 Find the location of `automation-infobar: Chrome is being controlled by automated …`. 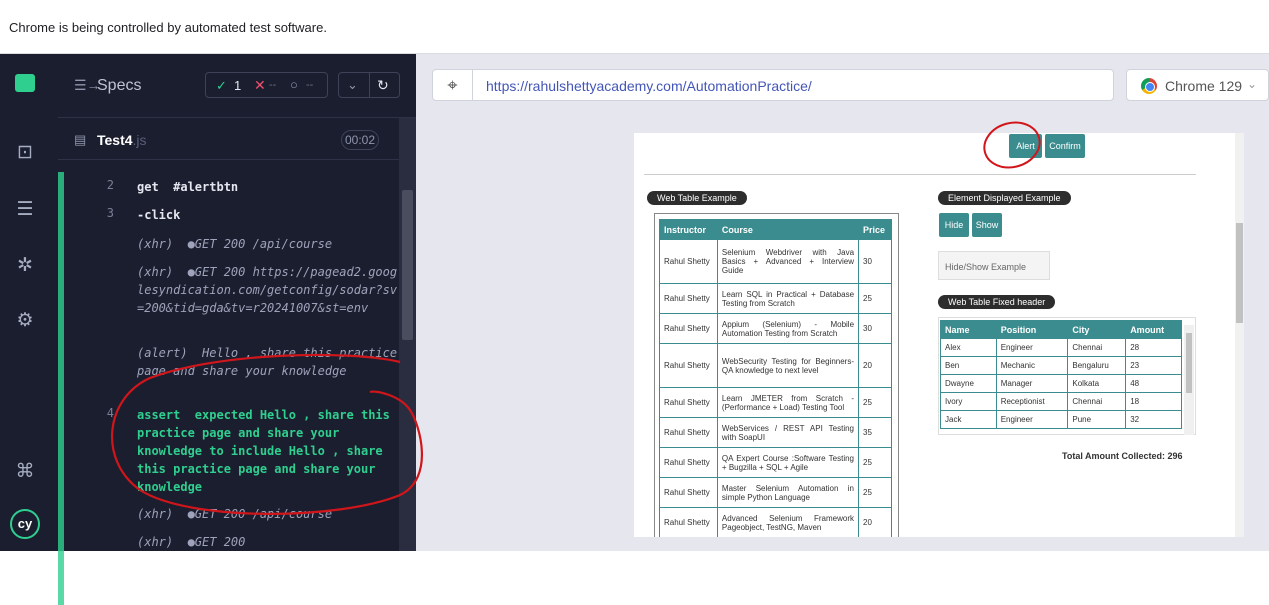

automation-infobar: Chrome is being controlled by automated … is located at coordinates (634, 27).